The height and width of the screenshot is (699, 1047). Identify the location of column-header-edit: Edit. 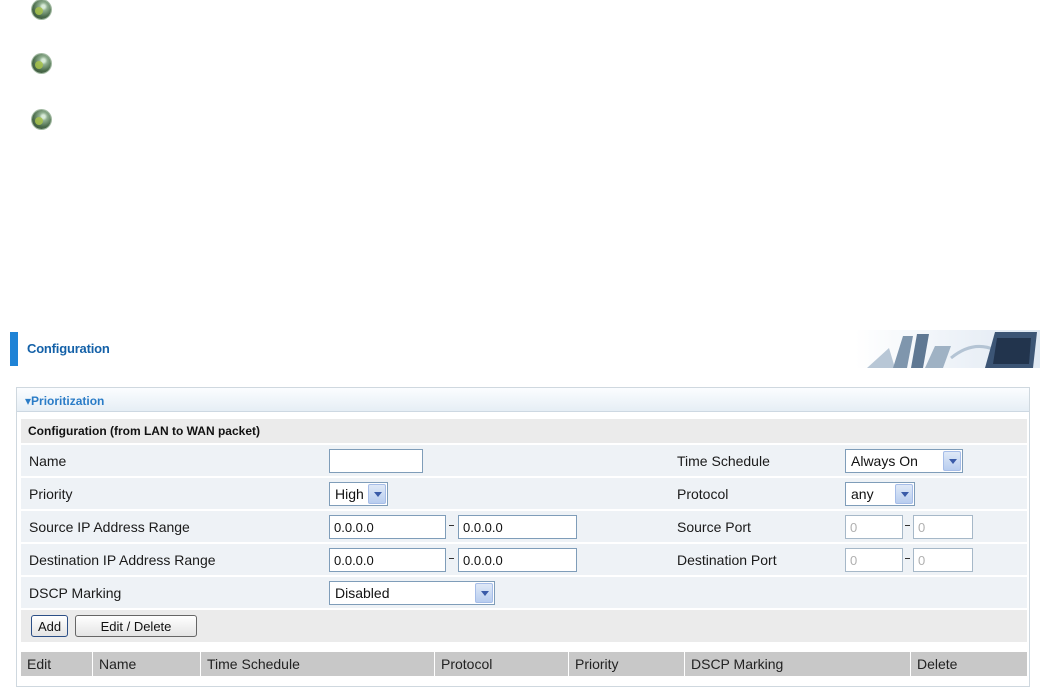
(57, 664).